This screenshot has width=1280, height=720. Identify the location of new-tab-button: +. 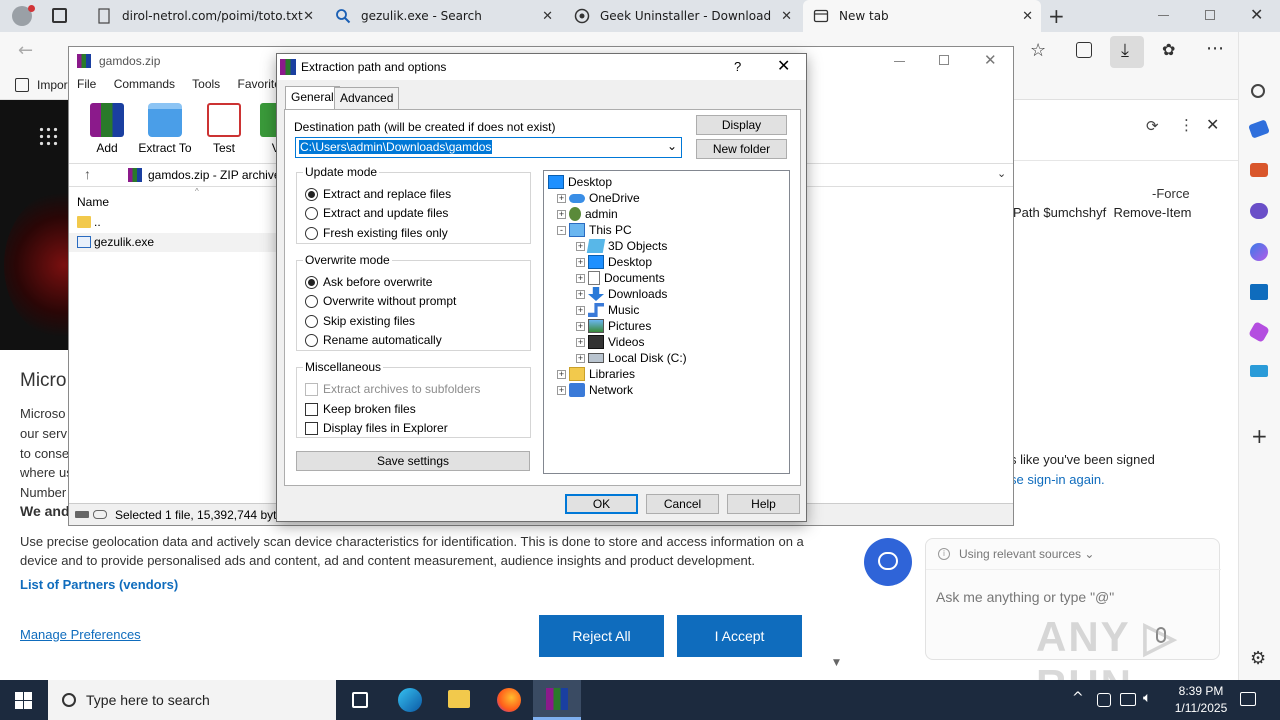
(1056, 16).